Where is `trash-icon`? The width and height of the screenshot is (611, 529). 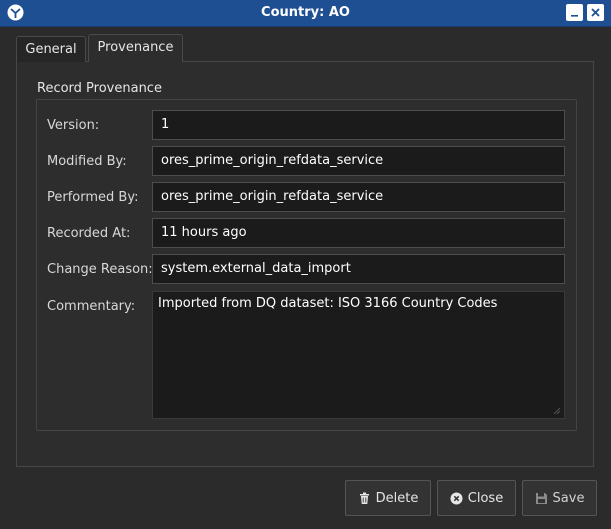
trash-icon is located at coordinates (364, 498).